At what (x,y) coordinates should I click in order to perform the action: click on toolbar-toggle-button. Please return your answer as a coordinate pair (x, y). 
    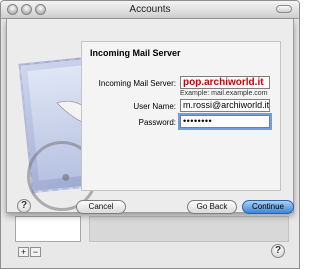
    Looking at the image, I should click on (284, 9).